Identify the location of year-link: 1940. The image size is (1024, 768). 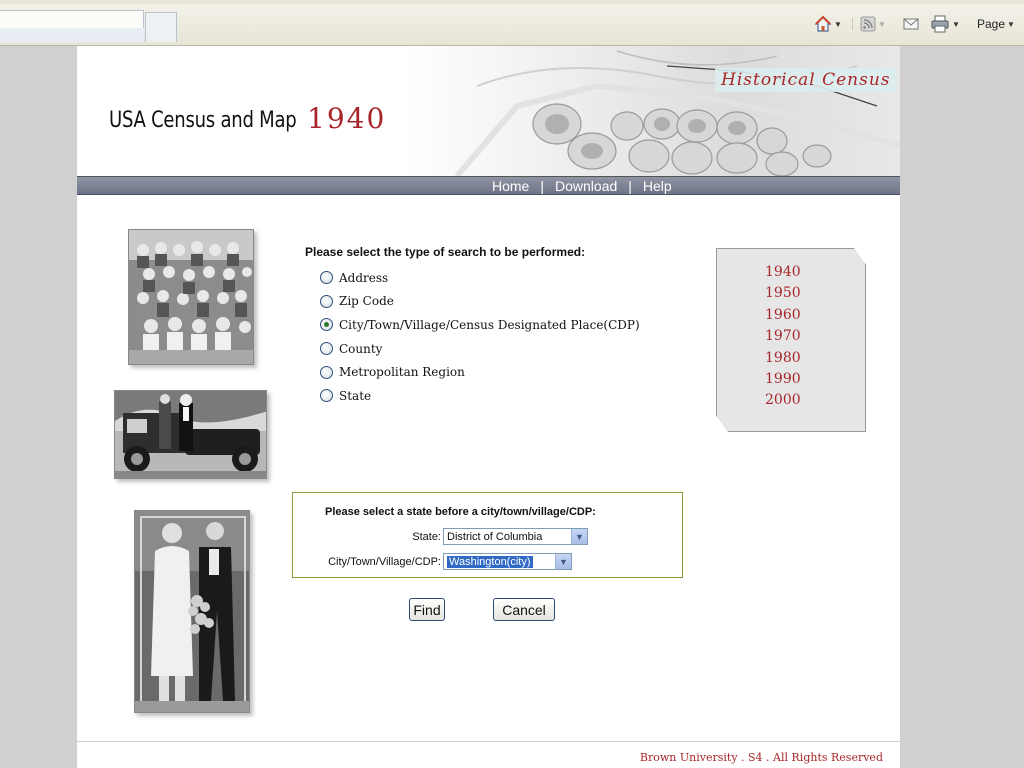
(783, 274).